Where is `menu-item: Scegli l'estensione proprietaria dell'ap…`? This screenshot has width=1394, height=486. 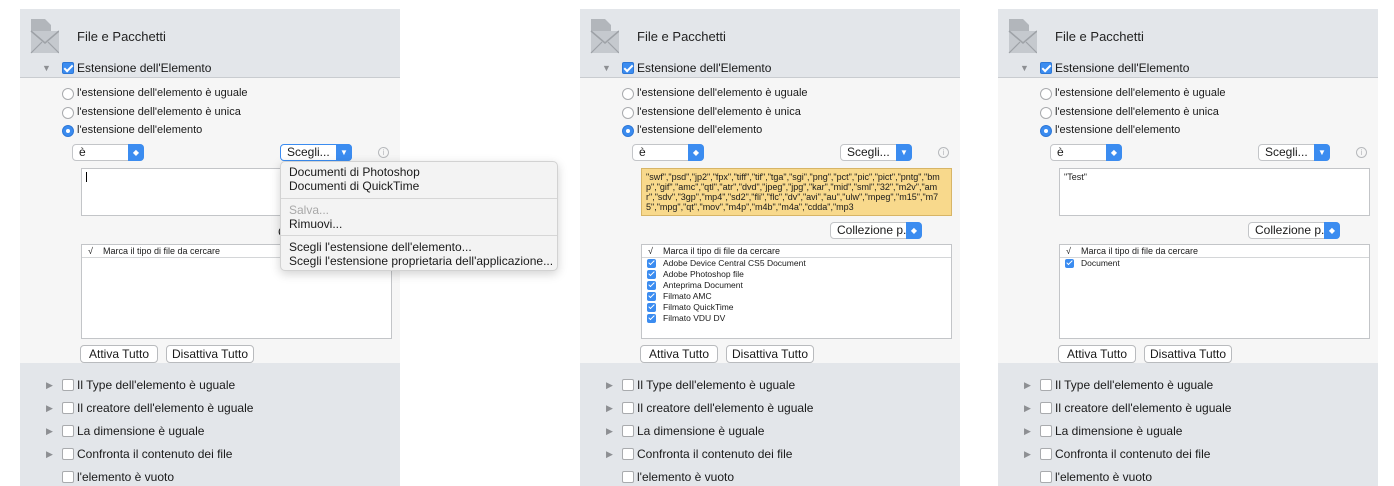
menu-item: Scegli l'estensione proprietaria dell'ap… is located at coordinates (421, 261).